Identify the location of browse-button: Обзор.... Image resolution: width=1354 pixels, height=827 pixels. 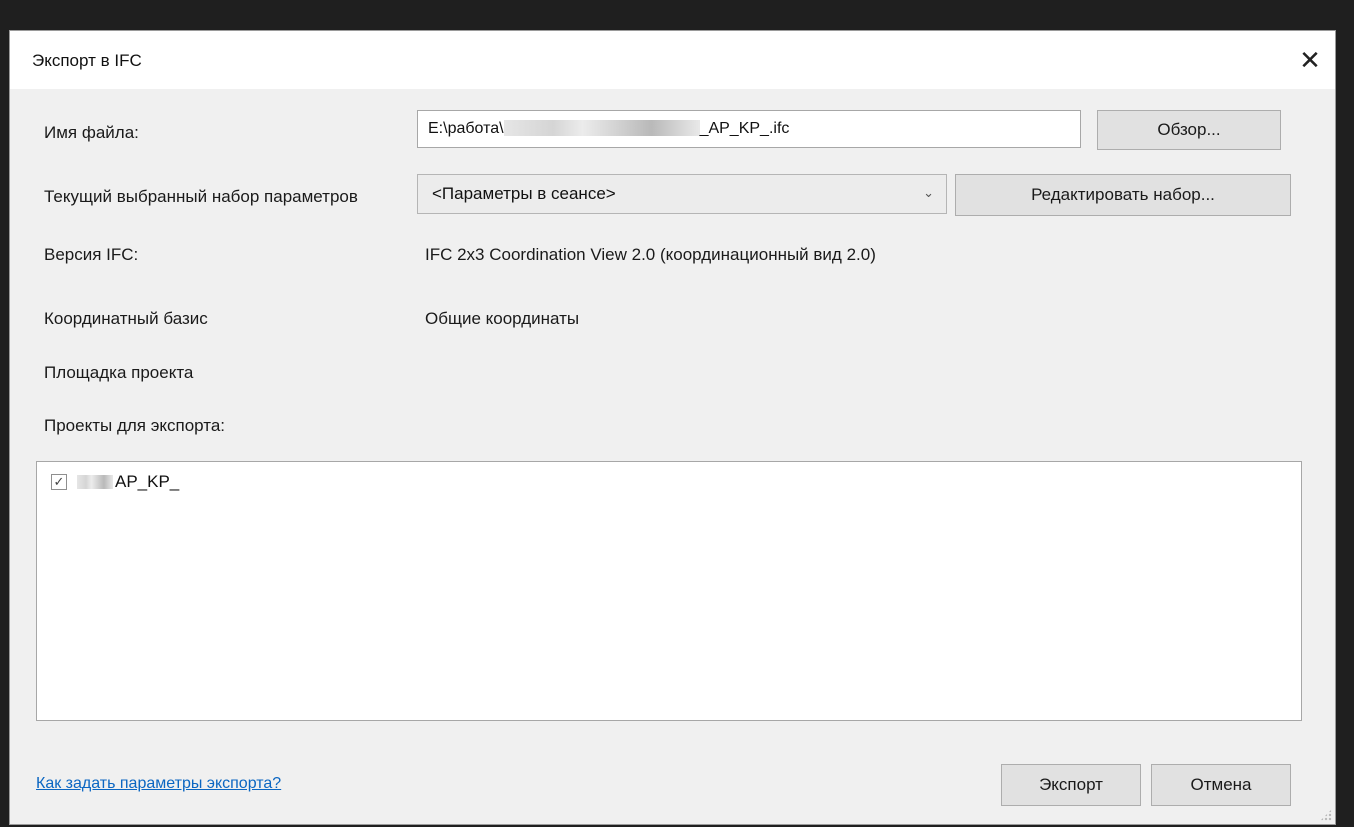
(1189, 130).